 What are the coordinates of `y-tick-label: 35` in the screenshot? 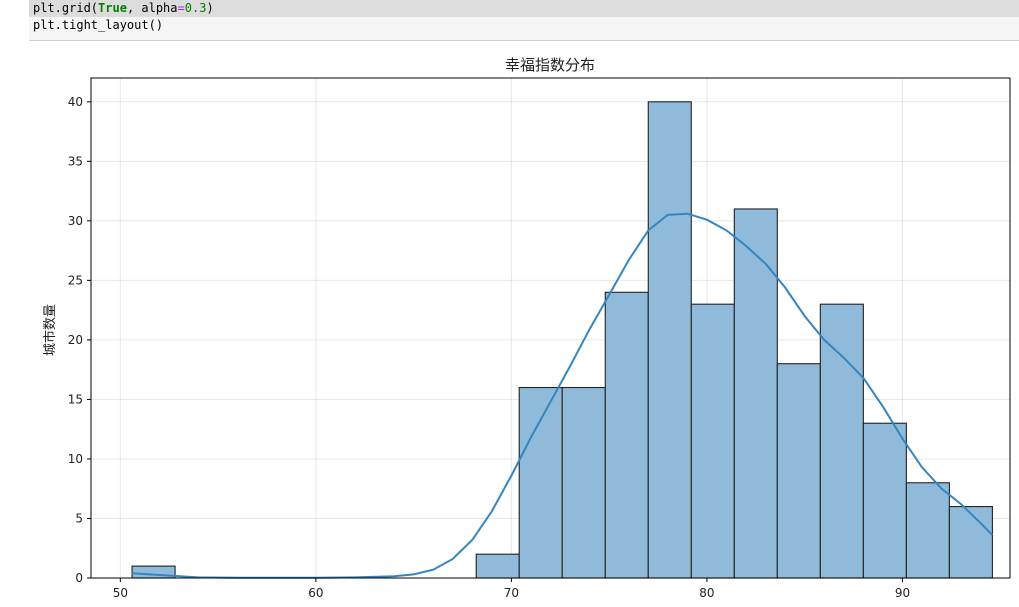 It's located at (75, 161).